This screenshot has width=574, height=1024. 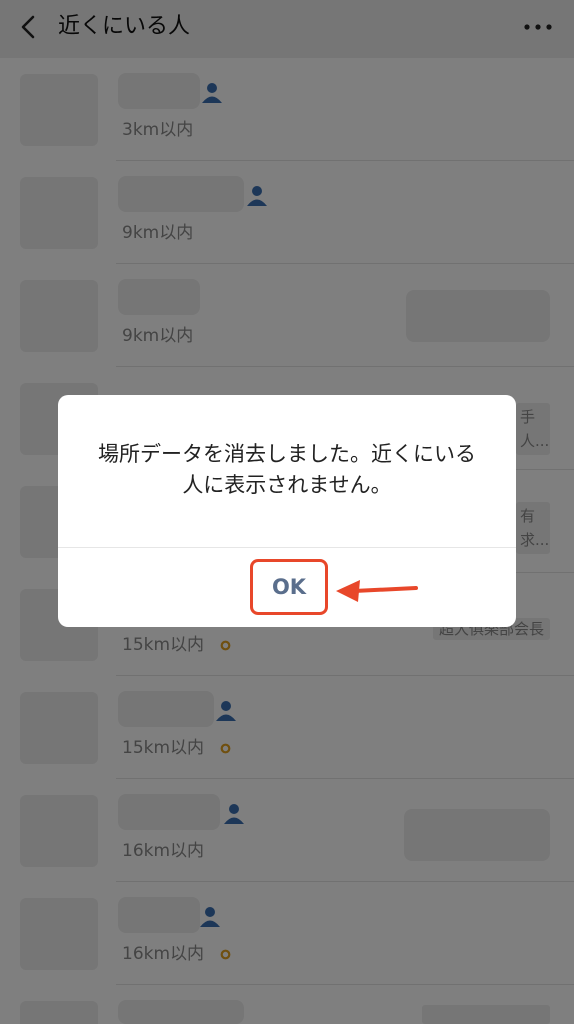 What do you see at coordinates (289, 587) in the screenshot?
I see `ok-button: OK` at bounding box center [289, 587].